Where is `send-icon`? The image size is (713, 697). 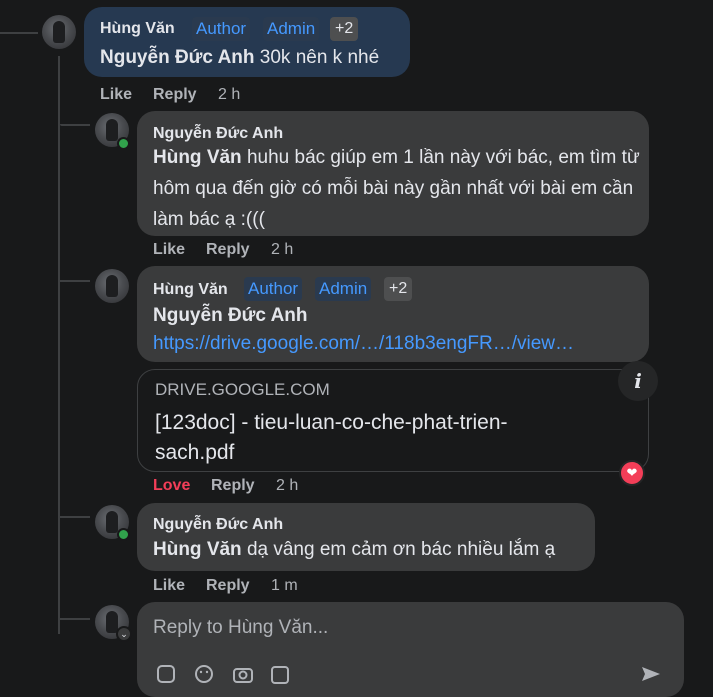 send-icon is located at coordinates (650, 674).